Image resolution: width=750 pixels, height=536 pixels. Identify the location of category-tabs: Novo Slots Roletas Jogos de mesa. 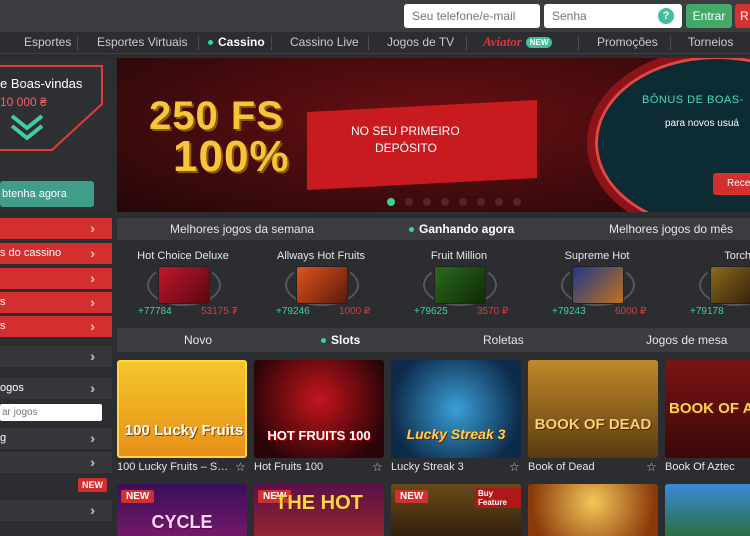
(433, 340).